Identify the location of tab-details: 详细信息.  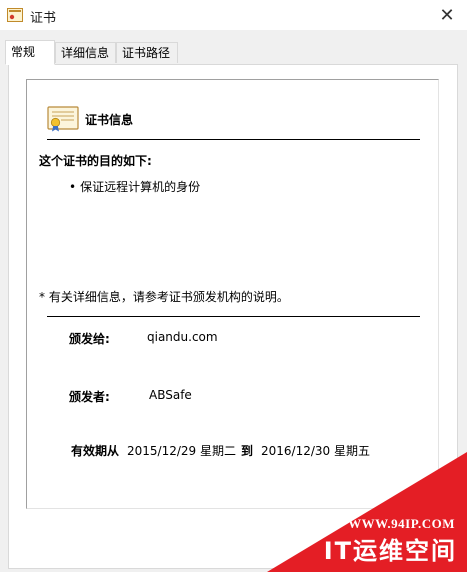
(85, 52).